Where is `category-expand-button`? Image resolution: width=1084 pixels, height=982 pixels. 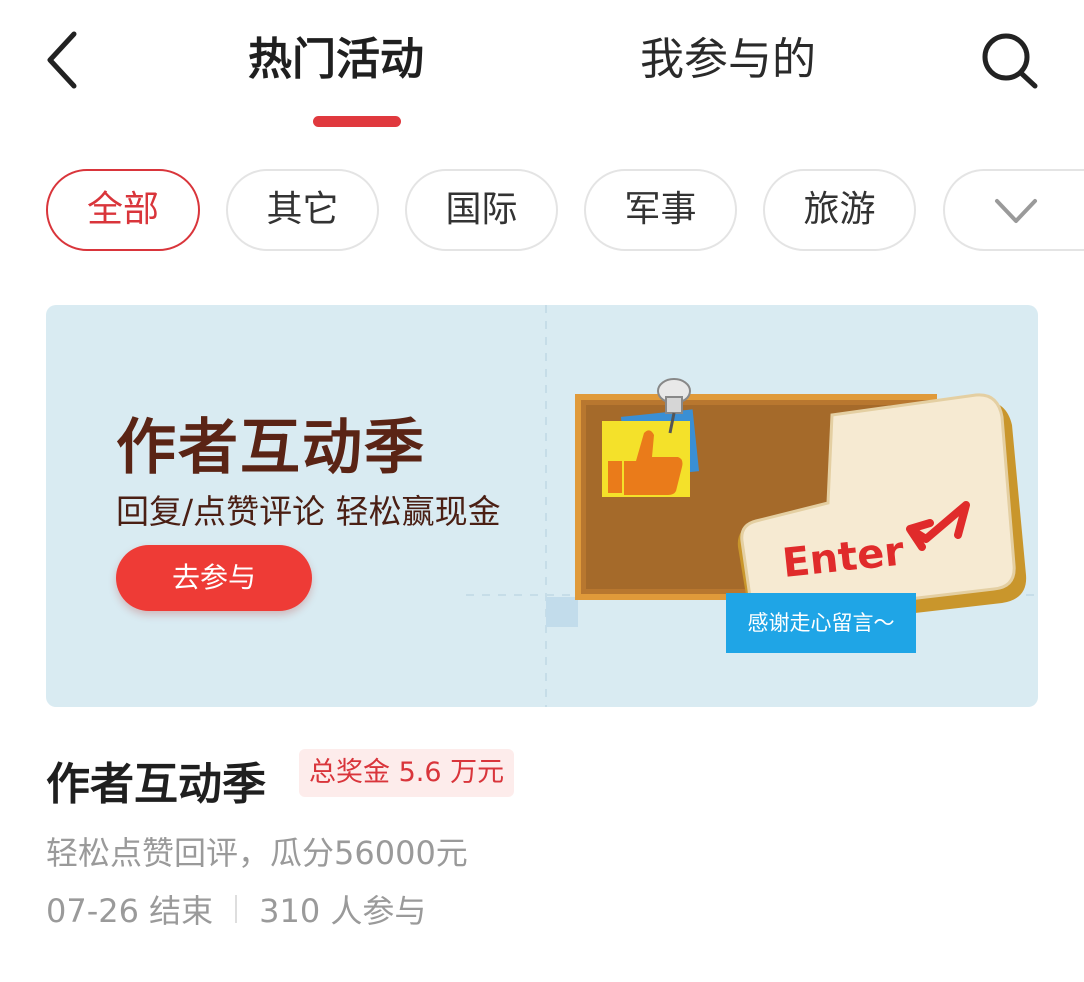
category-expand-button is located at coordinates (1013, 210).